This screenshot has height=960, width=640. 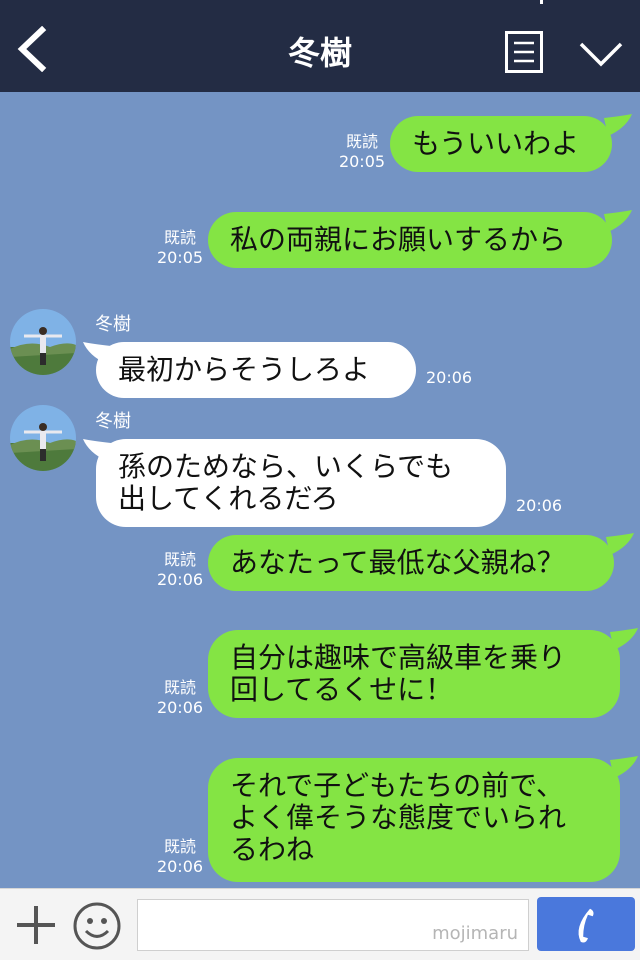 I want to click on chat-title: 冬樹, so click(x=319, y=53).